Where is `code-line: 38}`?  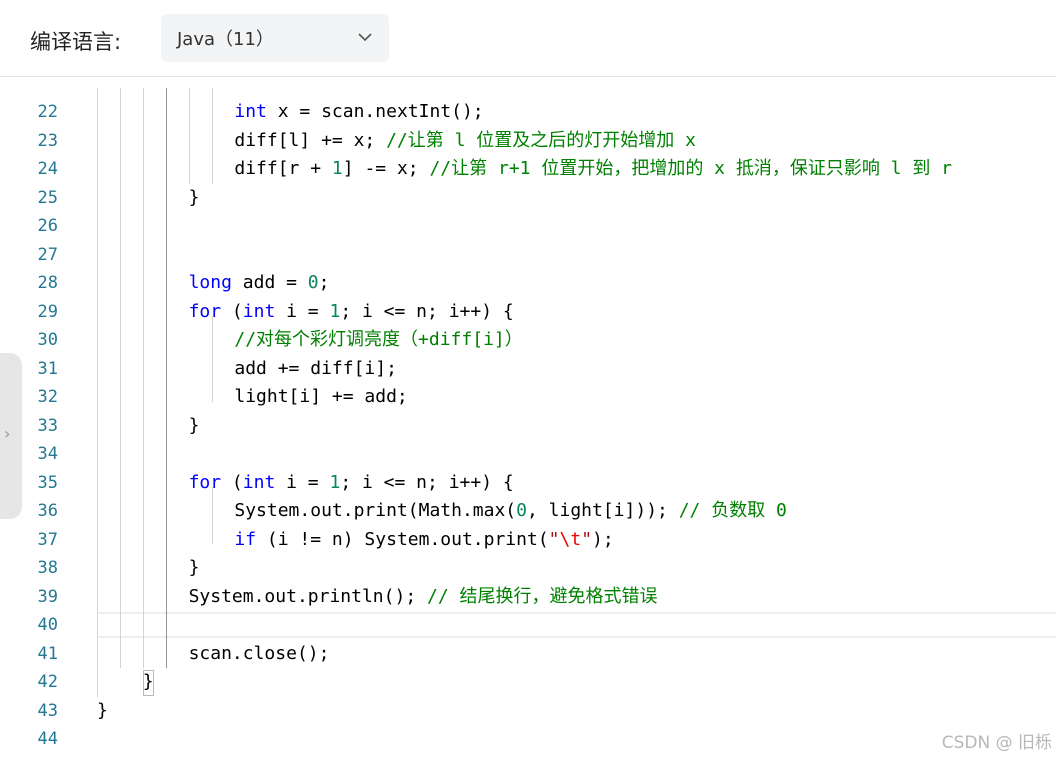
code-line: 38} is located at coordinates (528, 568).